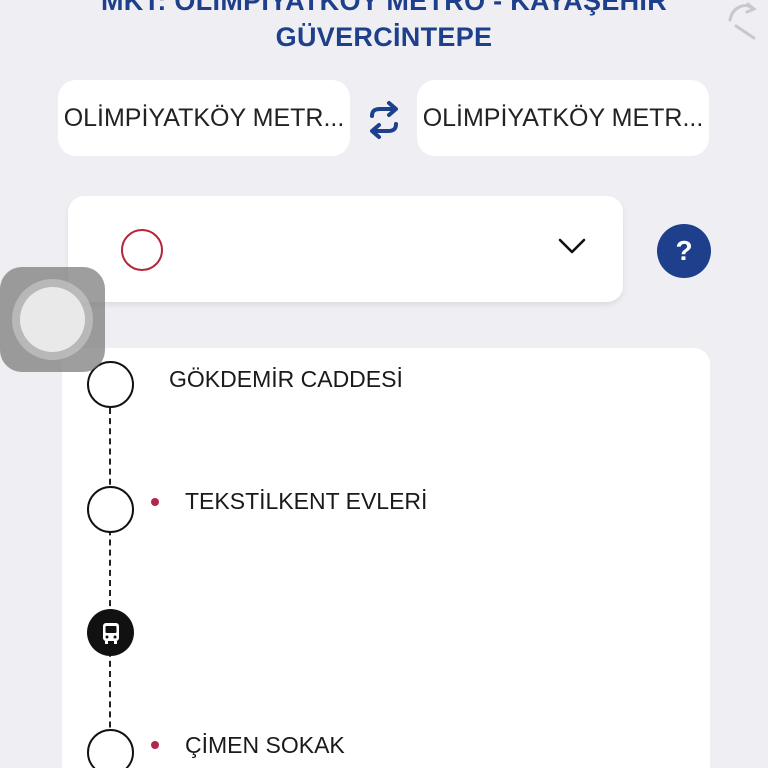  I want to click on stop-name-gokdemir: GÖKDEMİR CADDESİ, so click(286, 379).